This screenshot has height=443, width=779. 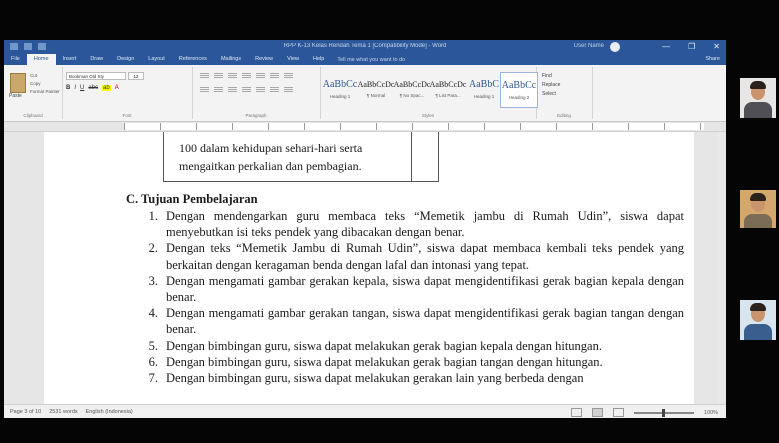 I want to click on line-spacing-icon, so click(x=260, y=90).